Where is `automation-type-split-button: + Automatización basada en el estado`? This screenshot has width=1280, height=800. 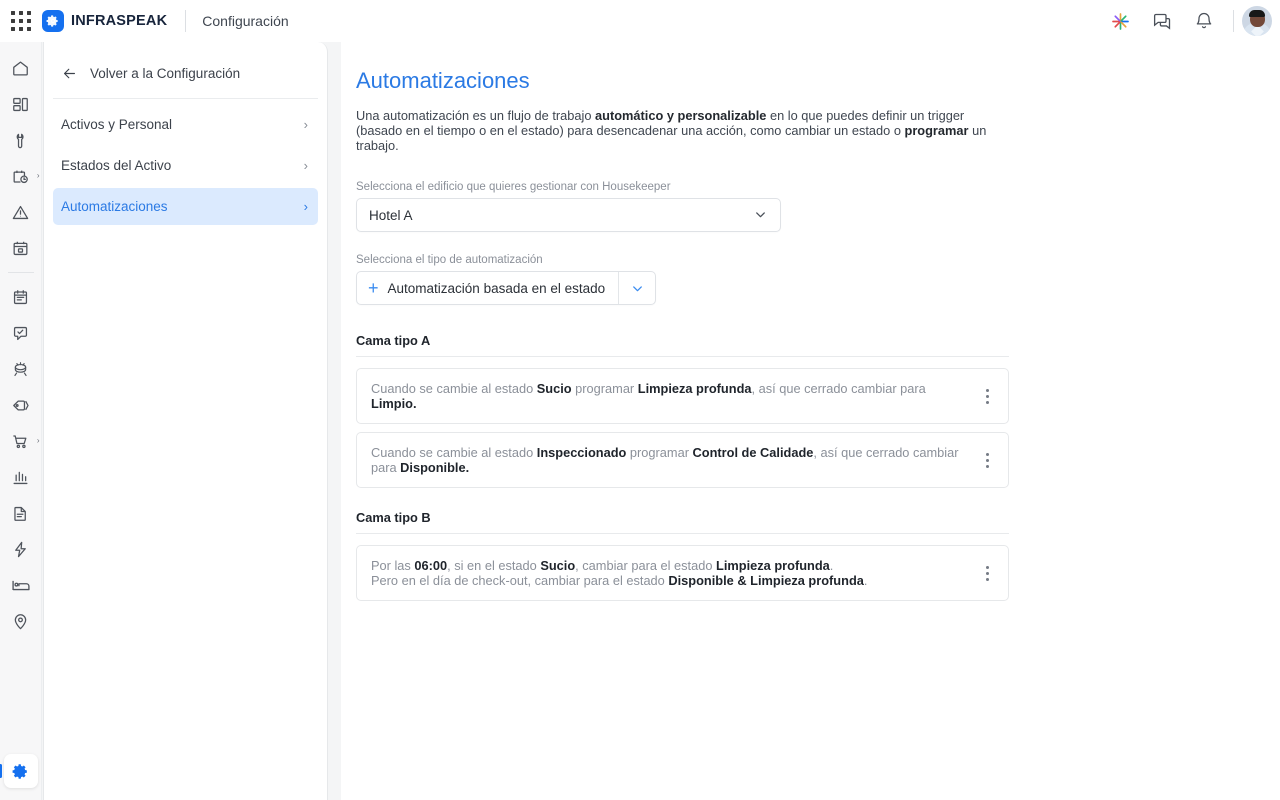 automation-type-split-button: + Automatización basada en el estado is located at coordinates (506, 288).